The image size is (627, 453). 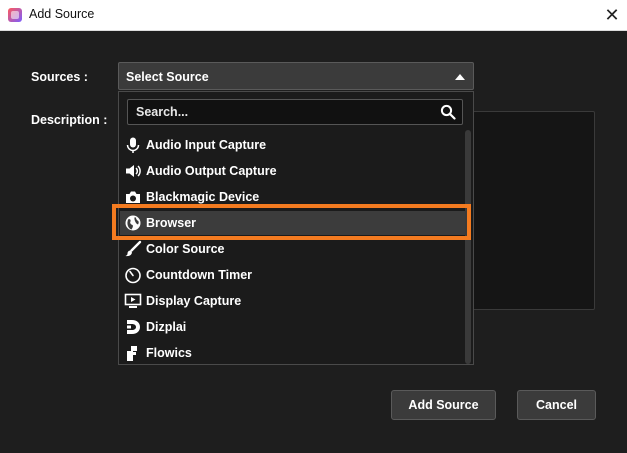 What do you see at coordinates (612, 15) in the screenshot?
I see `close-button: ✕` at bounding box center [612, 15].